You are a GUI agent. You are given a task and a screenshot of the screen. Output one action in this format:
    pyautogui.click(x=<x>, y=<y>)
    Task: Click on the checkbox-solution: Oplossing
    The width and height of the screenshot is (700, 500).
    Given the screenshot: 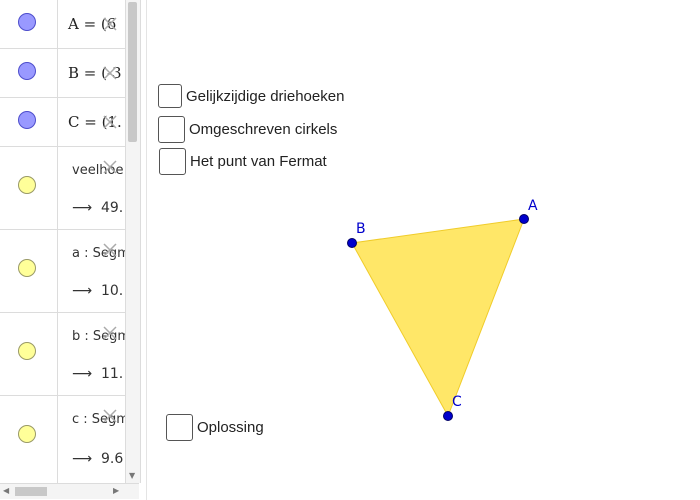 What is the action you would take?
    pyautogui.click(x=215, y=427)
    